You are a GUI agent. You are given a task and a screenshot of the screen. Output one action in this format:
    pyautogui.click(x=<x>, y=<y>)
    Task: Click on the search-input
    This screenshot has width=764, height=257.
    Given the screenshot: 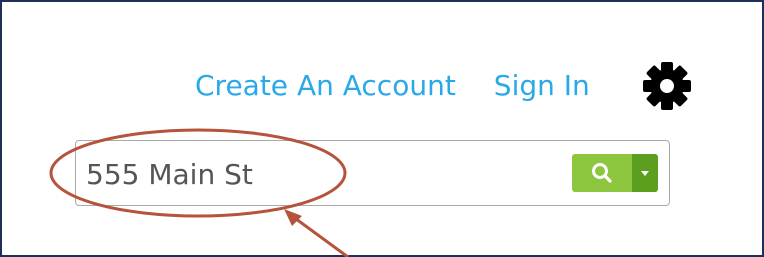 What is the action you would take?
    pyautogui.click(x=321, y=174)
    